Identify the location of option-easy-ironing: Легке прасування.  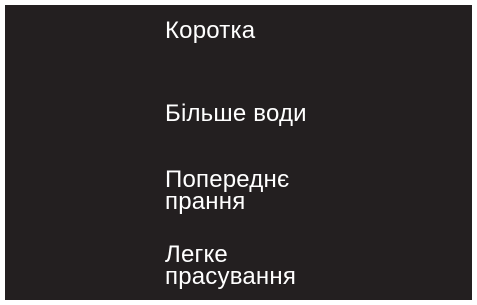
(231, 266).